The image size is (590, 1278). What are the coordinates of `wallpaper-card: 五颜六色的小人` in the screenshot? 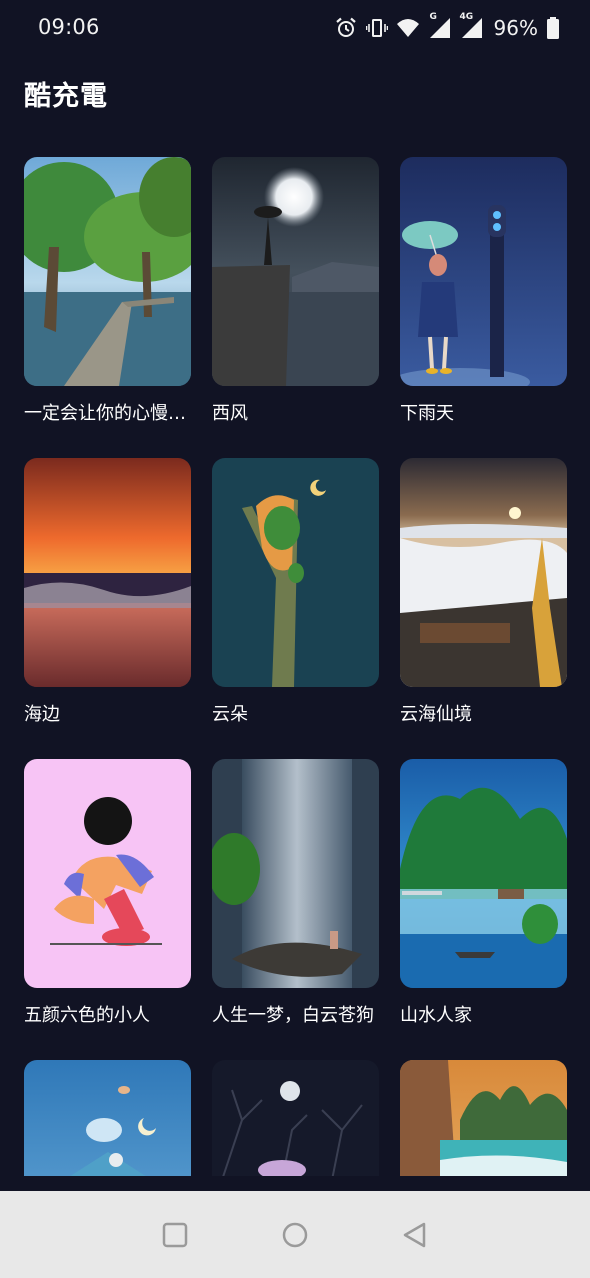 It's located at (107, 893).